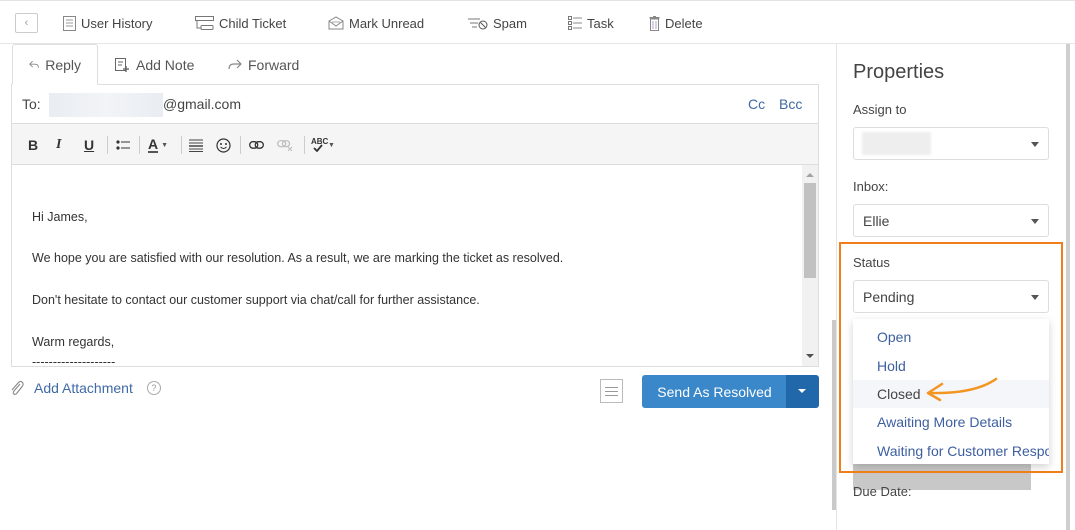  I want to click on envelope-icon, so click(336, 23).